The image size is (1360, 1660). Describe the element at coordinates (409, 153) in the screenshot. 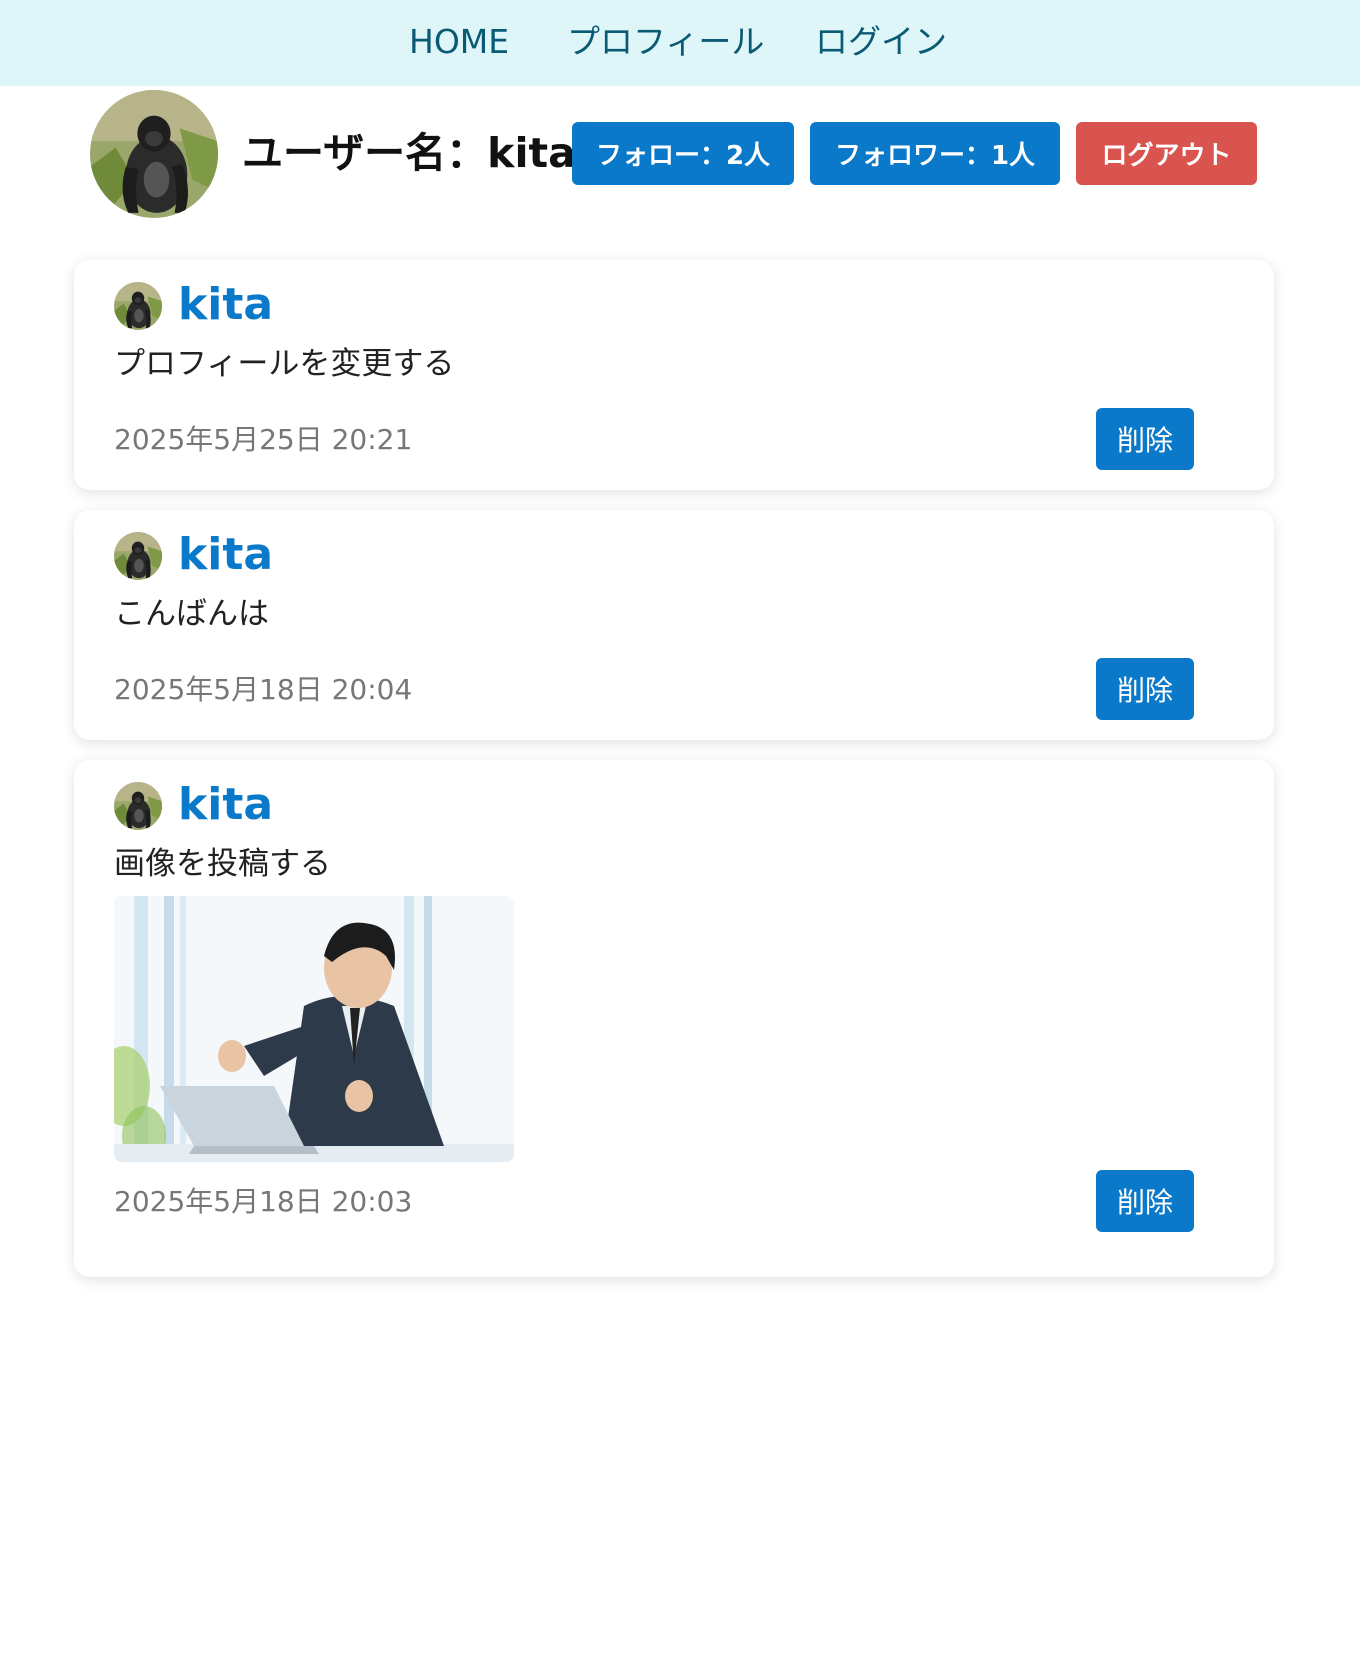

I see `profile-username: ユーザー名：kita` at that location.